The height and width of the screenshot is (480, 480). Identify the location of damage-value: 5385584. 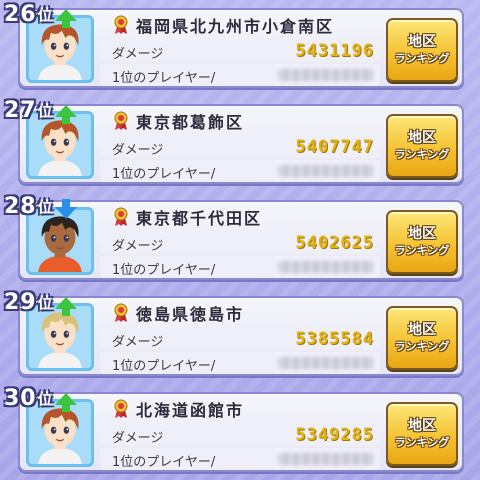
(334, 339).